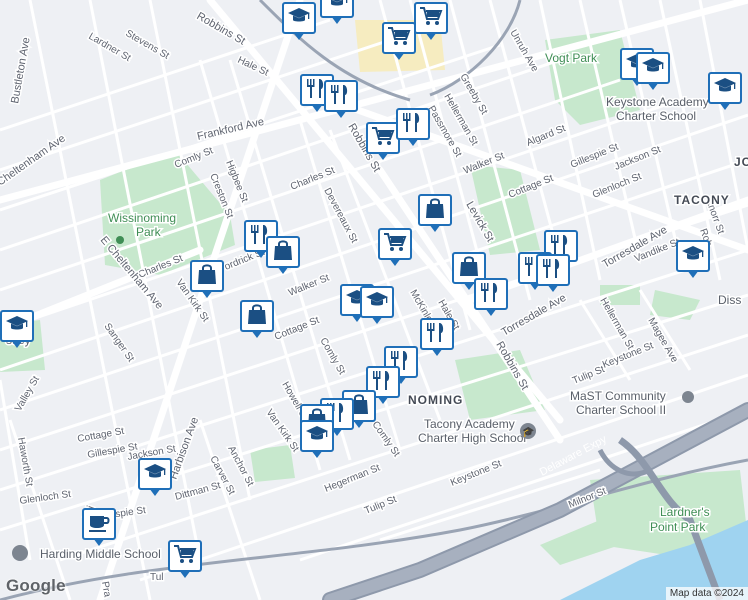 Image resolution: width=748 pixels, height=600 pixels. I want to click on street-label-tul: Tul, so click(157, 577).